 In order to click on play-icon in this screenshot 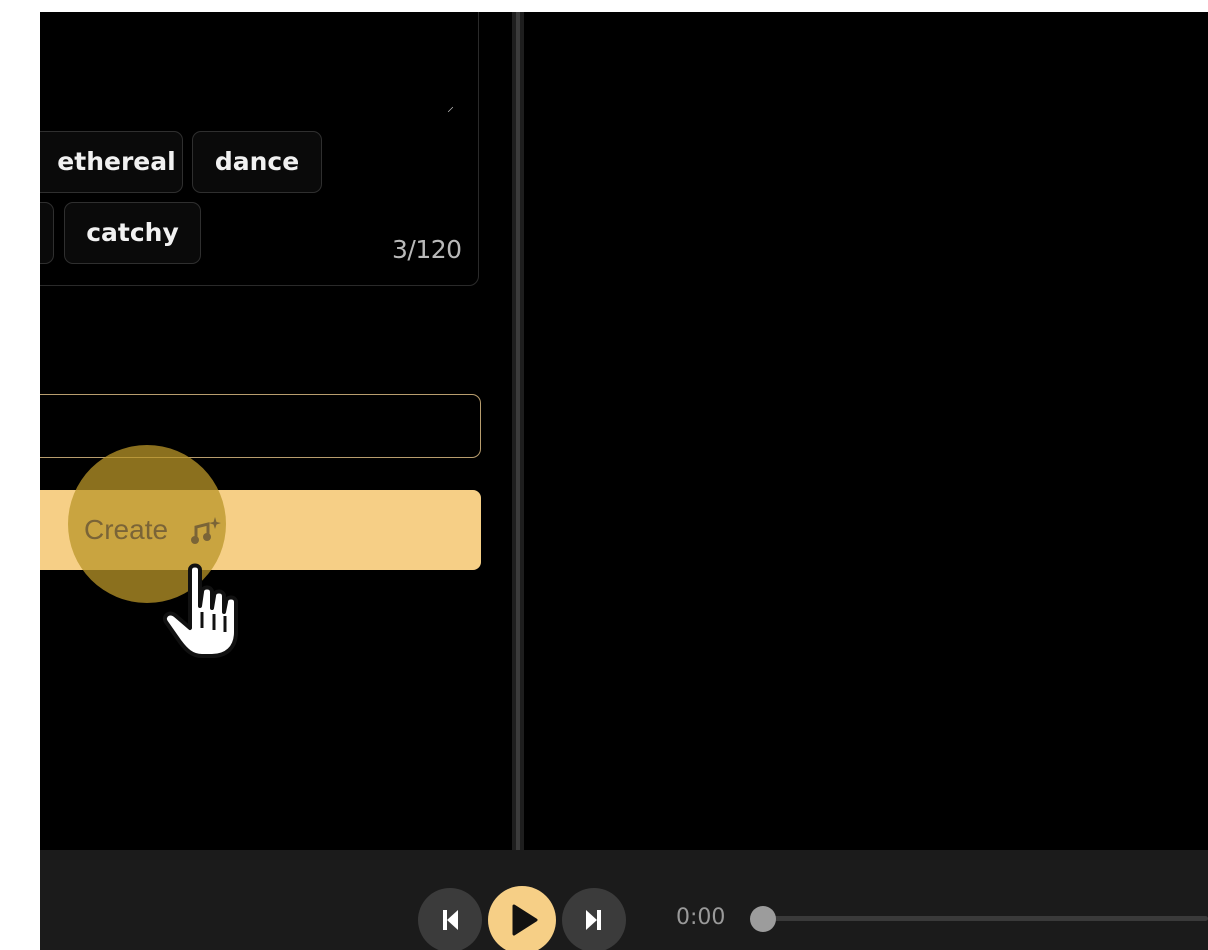, I will do `click(525, 920)`.